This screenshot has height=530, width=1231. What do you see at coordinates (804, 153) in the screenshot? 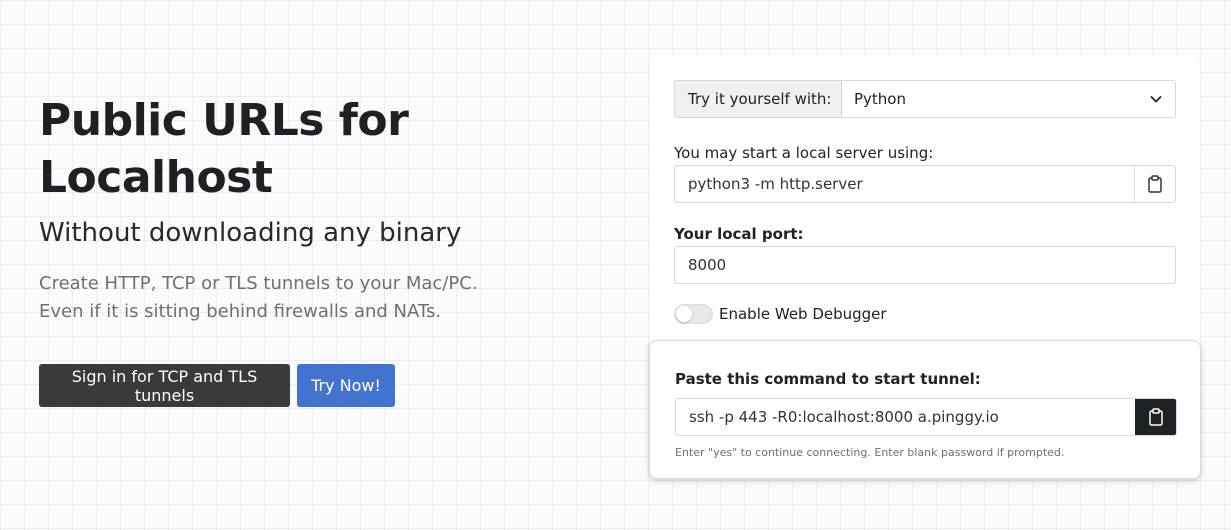
I see `server-command-label: You may start a local server using:` at bounding box center [804, 153].